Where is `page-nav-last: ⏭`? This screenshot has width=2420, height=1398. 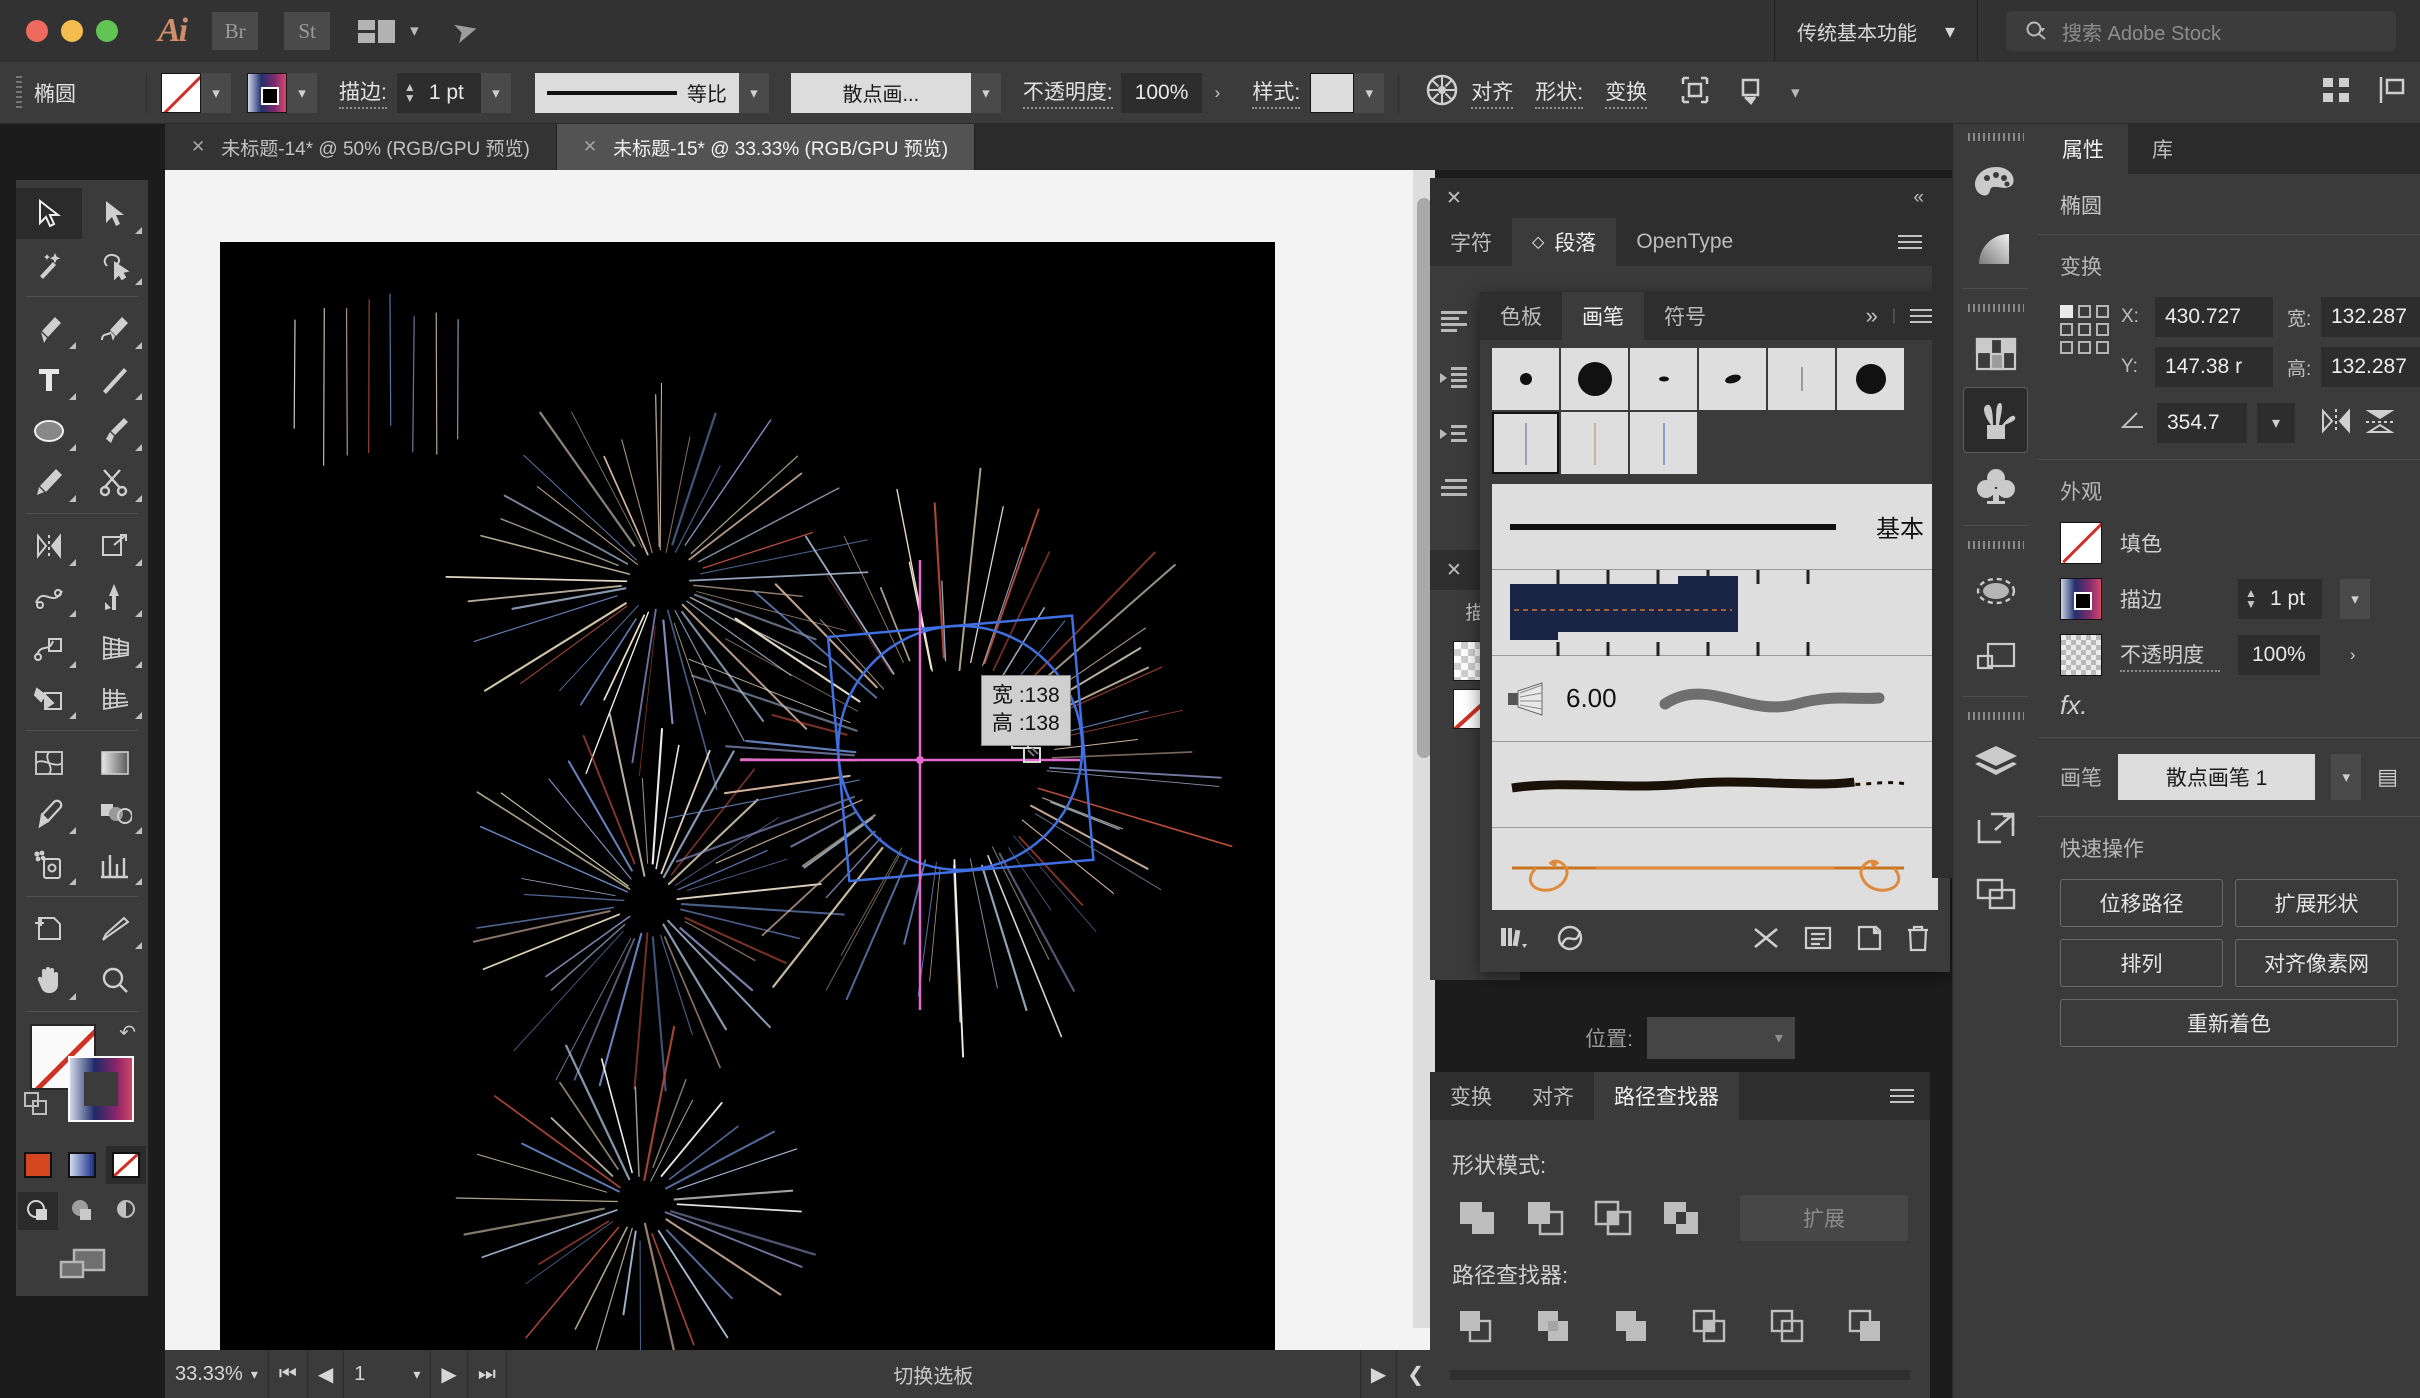 page-nav-last: ⏭ is located at coordinates (487, 1374).